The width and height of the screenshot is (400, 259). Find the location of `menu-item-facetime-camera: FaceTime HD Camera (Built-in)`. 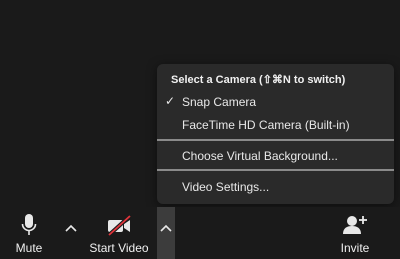

menu-item-facetime-camera: FaceTime HD Camera (Built-in) is located at coordinates (275, 125).